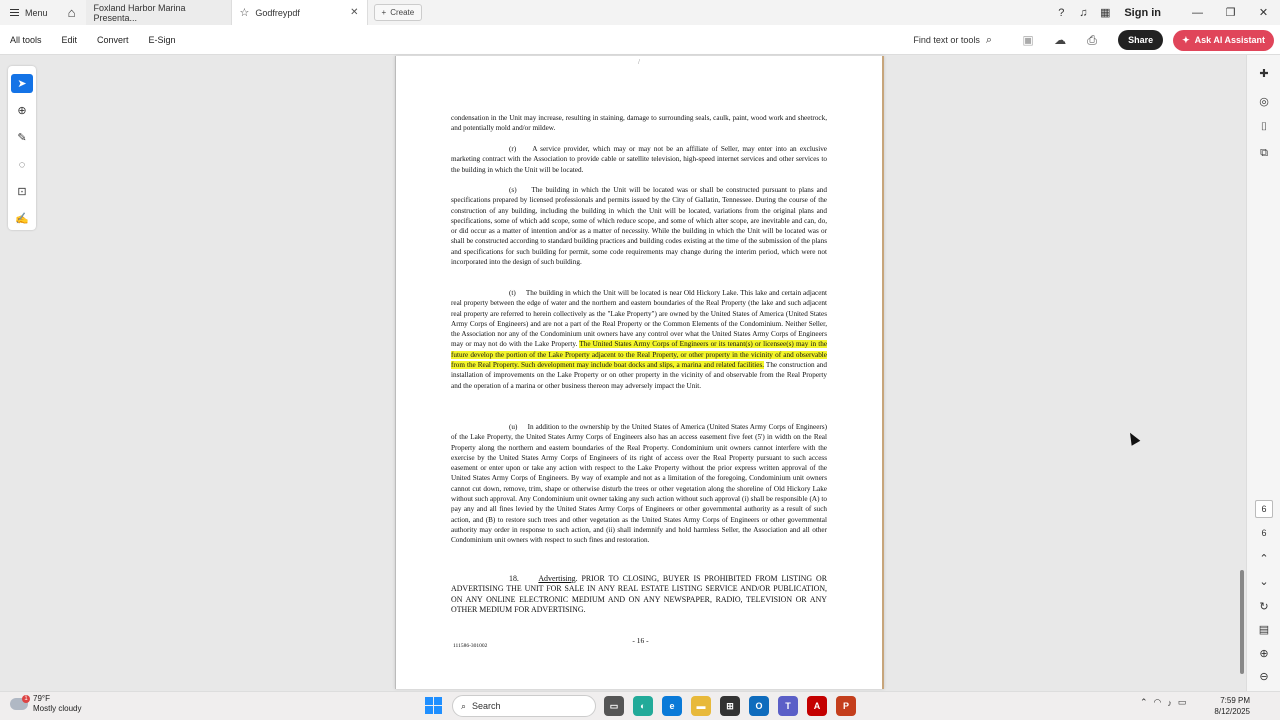  Describe the element at coordinates (354, 12) in the screenshot. I see `close-tab-icon: ✕` at that location.